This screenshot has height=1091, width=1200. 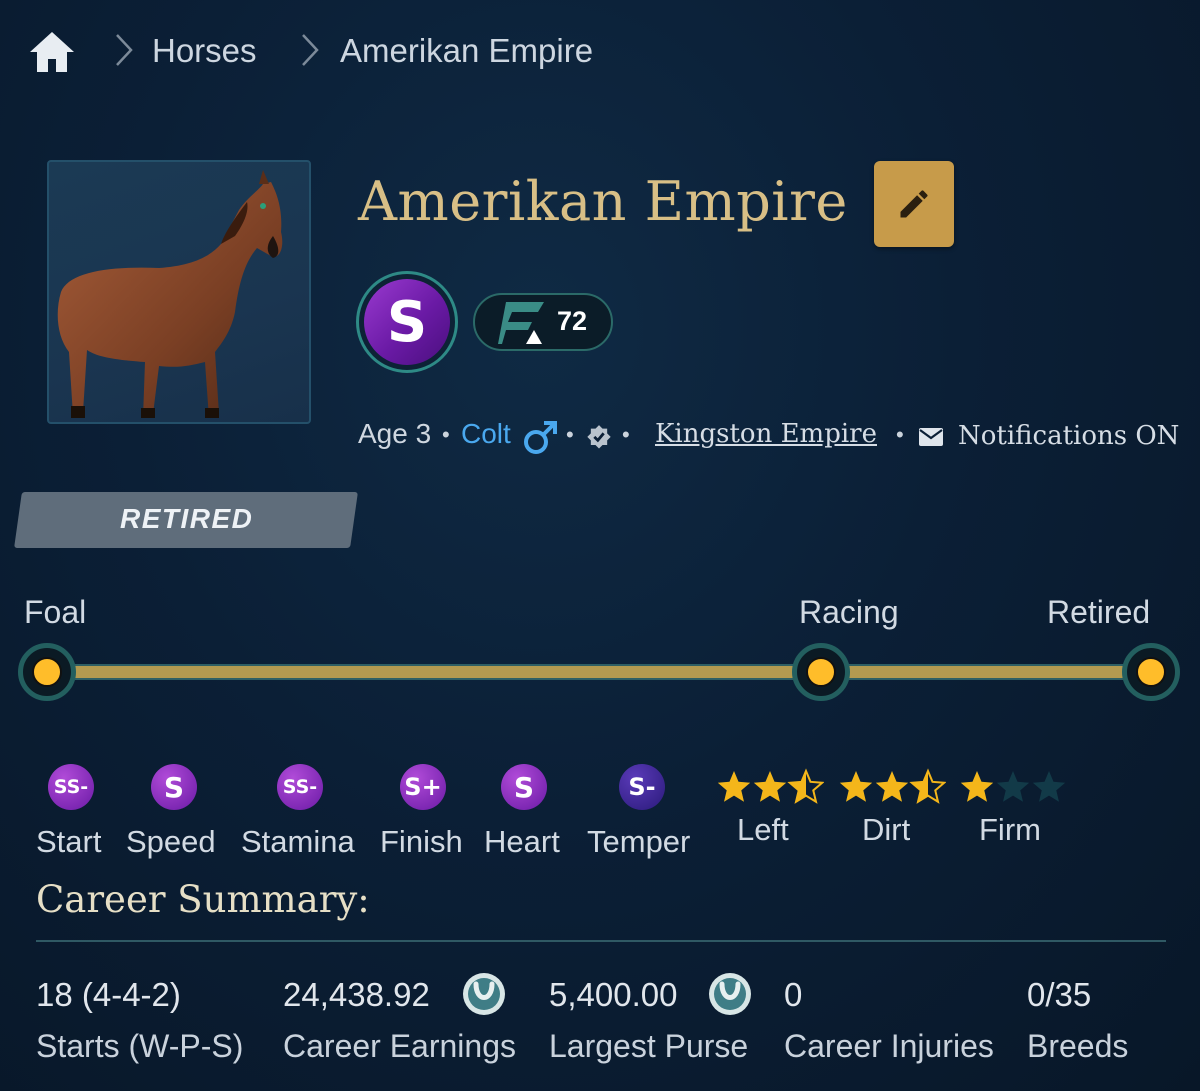 I want to click on stage-node-retired, so click(x=1151, y=672).